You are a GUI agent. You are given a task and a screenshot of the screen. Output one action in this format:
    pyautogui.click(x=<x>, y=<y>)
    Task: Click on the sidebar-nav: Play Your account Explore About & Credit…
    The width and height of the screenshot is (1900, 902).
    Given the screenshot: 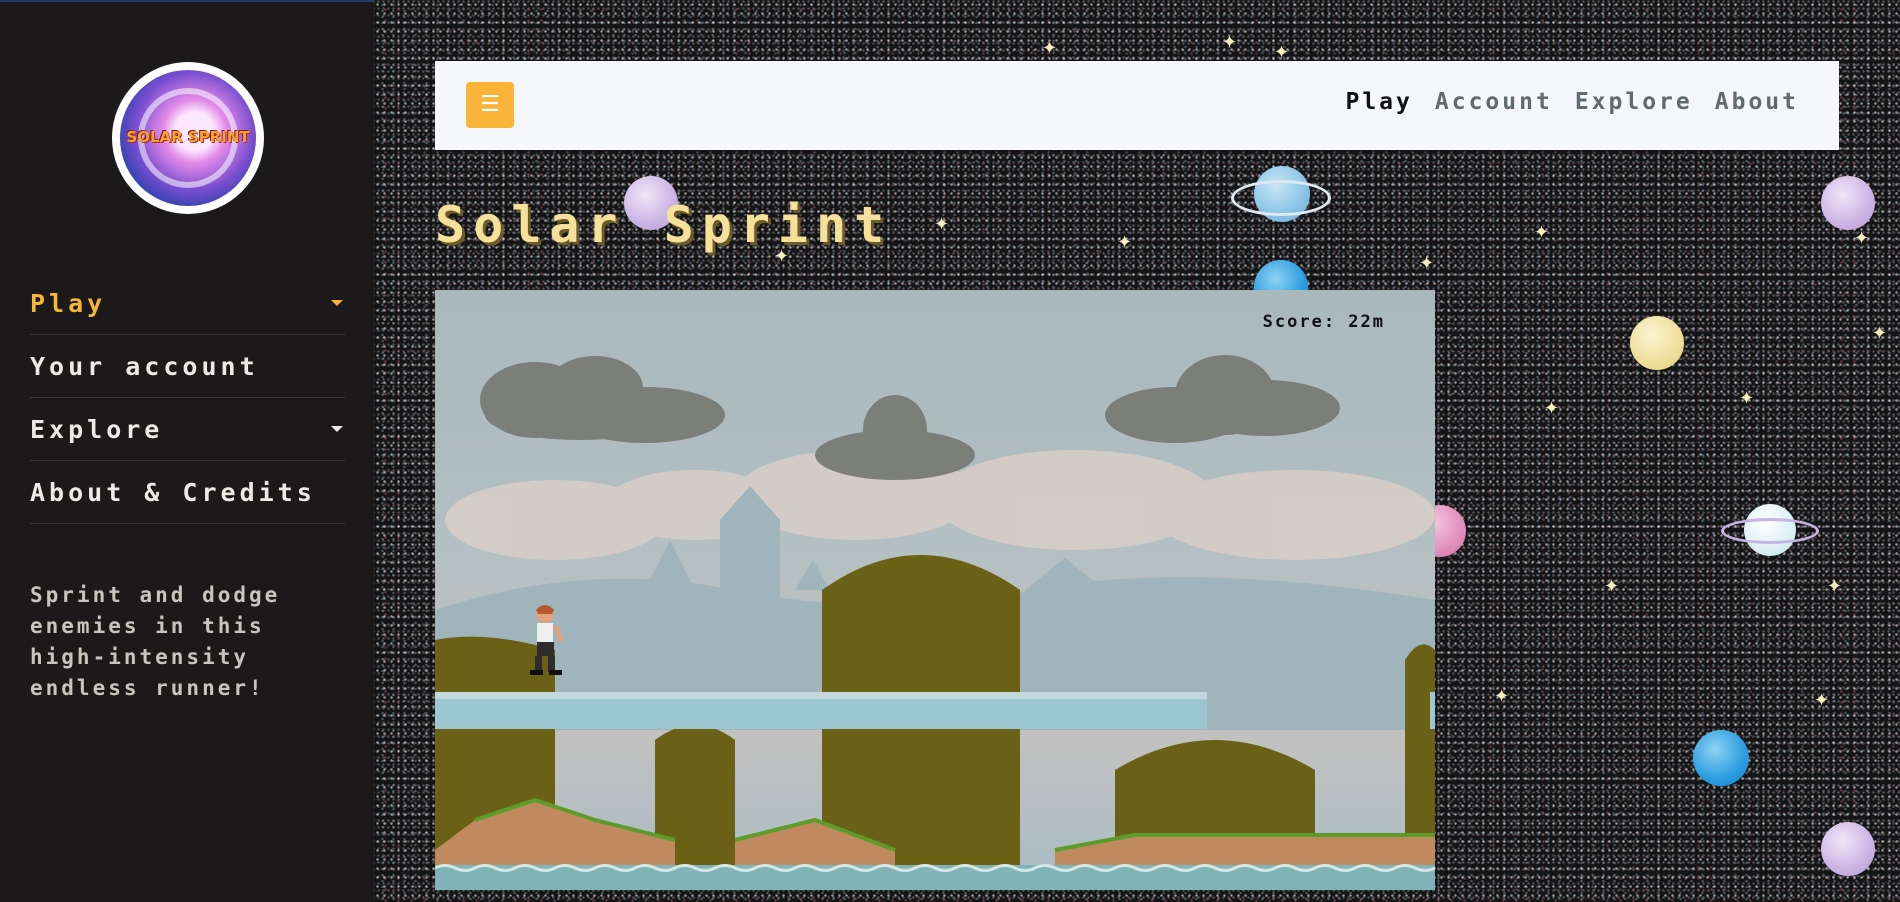 What is the action you would take?
    pyautogui.click(x=187, y=398)
    